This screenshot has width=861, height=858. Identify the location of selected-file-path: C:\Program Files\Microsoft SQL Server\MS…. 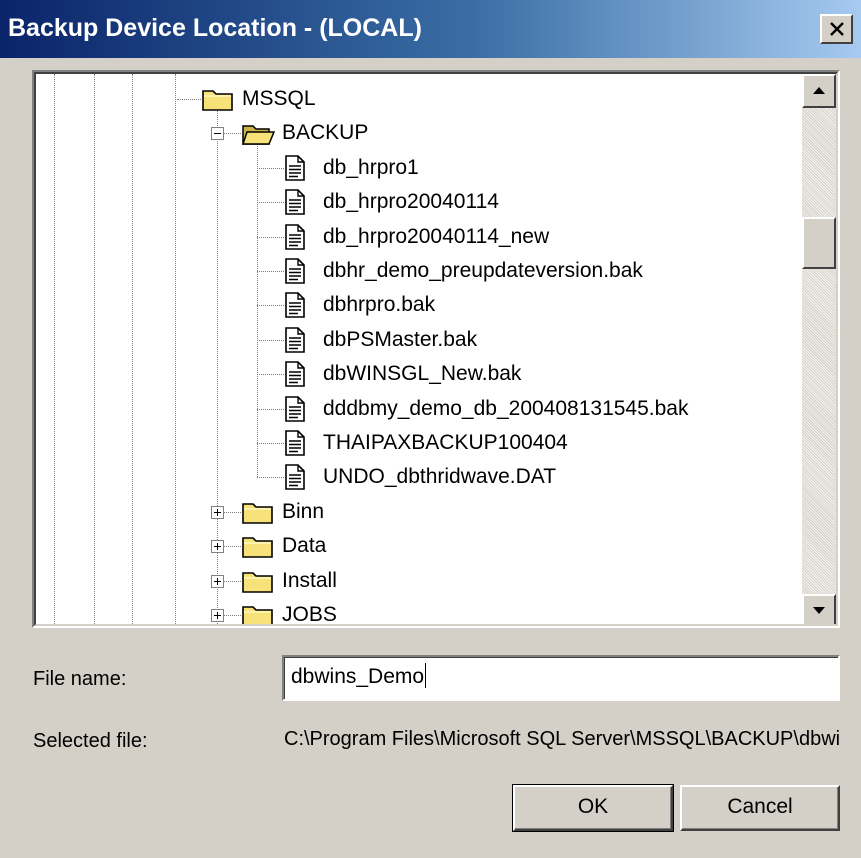
(562, 739).